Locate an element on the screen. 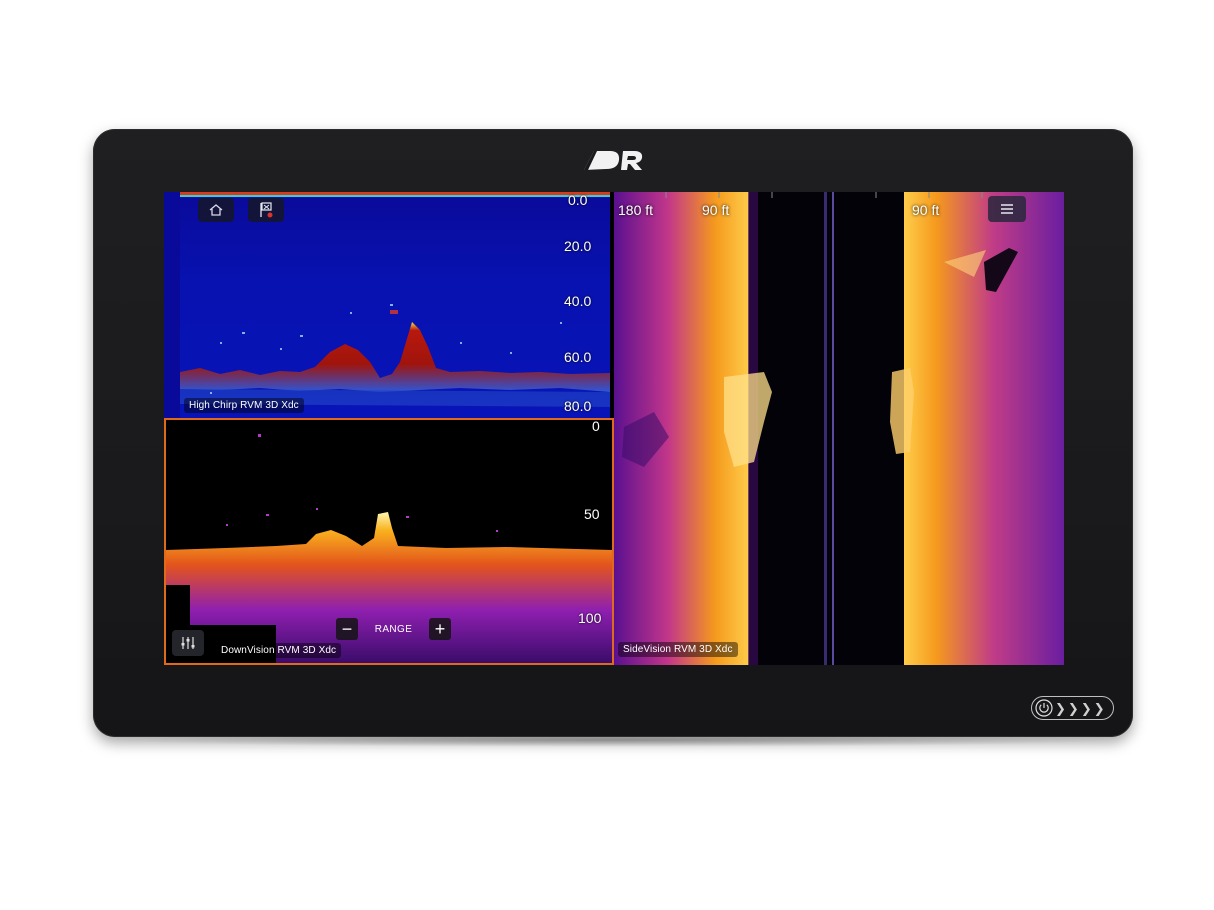 The image size is (1214, 910). chirp-edge is located at coordinates (172, 305).